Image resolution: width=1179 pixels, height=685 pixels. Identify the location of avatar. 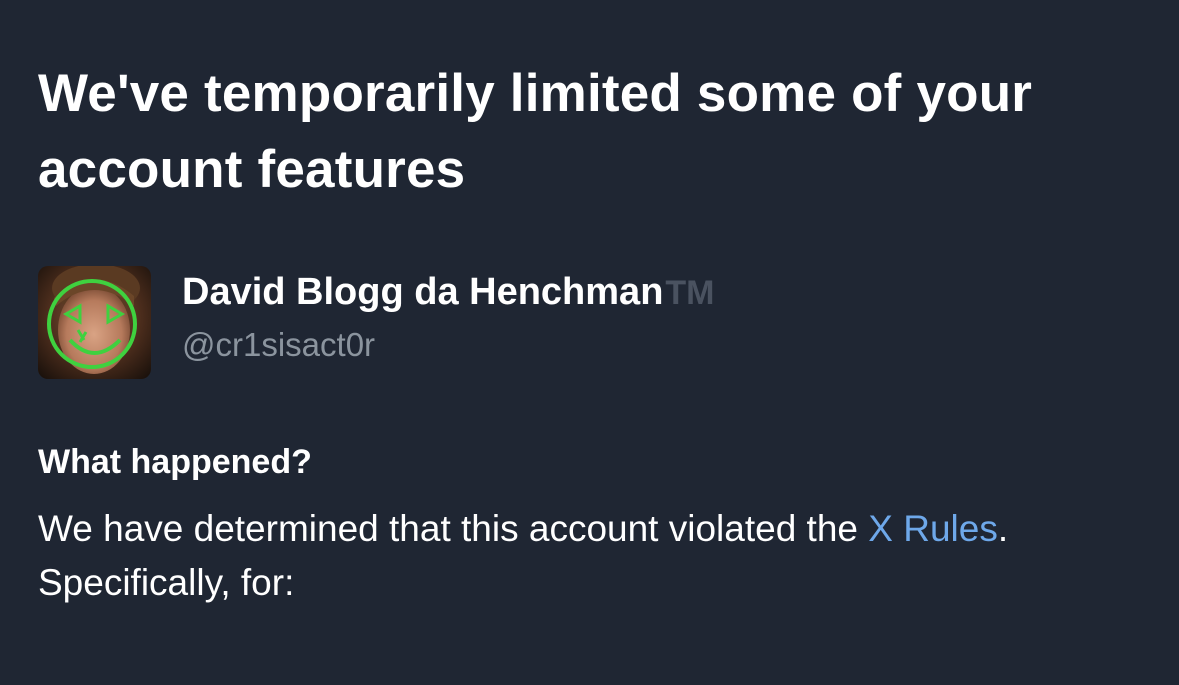
(94, 322).